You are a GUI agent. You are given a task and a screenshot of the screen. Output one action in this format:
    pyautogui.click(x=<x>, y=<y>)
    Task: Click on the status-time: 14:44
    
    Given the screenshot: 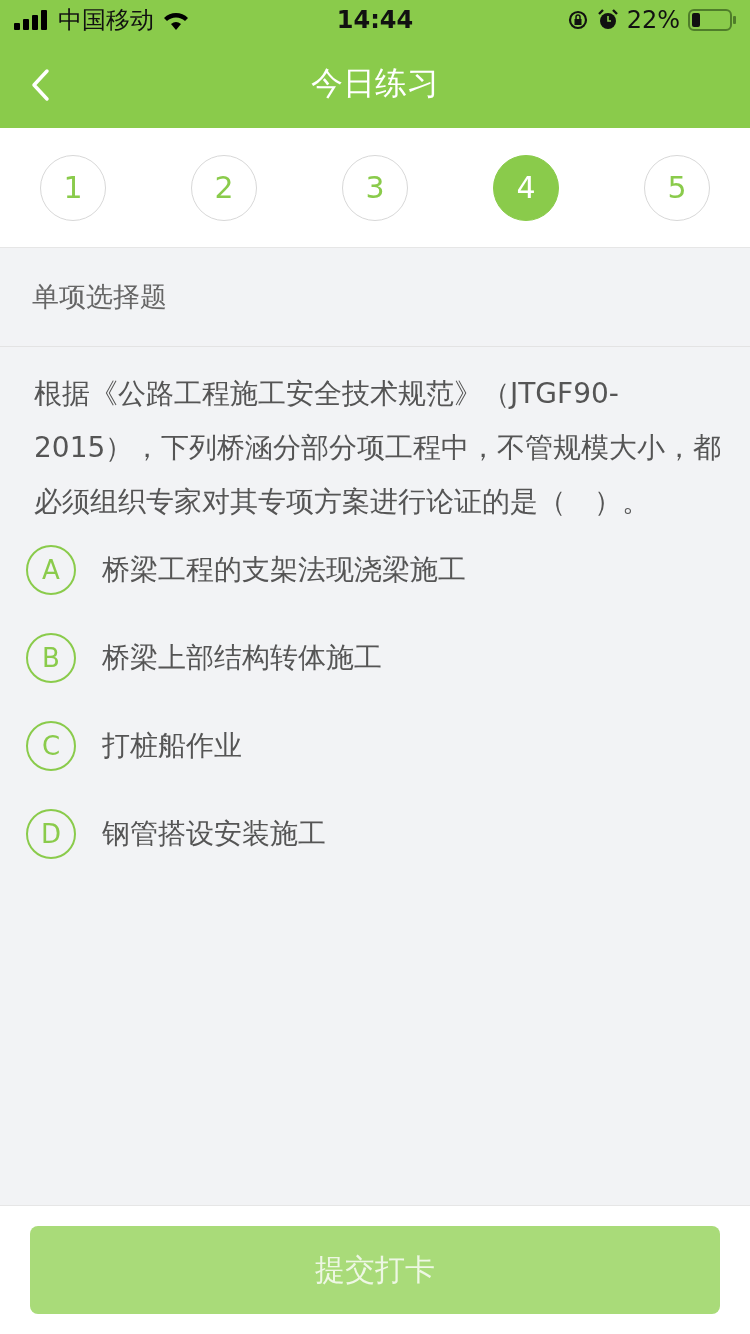 What is the action you would take?
    pyautogui.click(x=375, y=20)
    